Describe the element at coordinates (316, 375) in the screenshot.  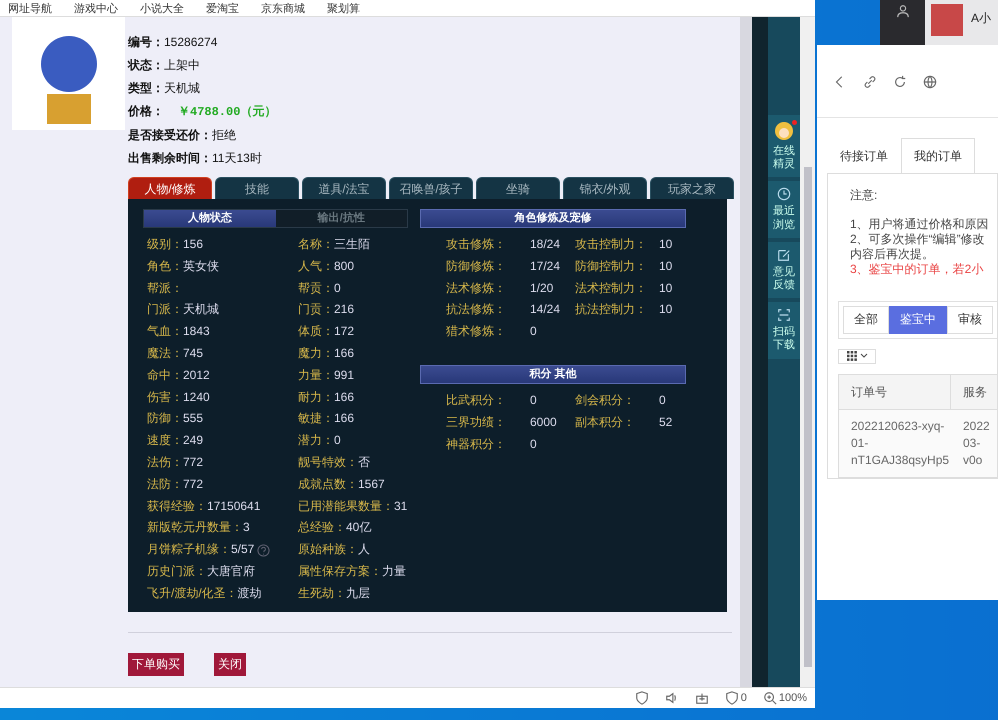
I see `stat-label: 力量：` at that location.